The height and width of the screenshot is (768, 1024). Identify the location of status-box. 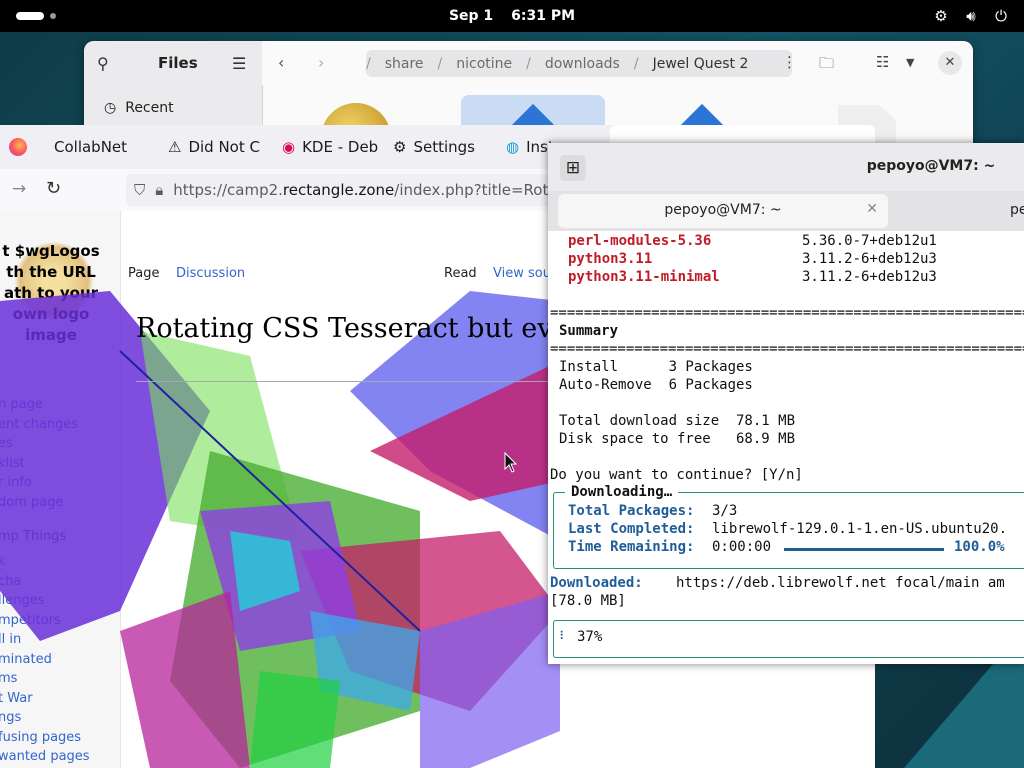
(788, 639).